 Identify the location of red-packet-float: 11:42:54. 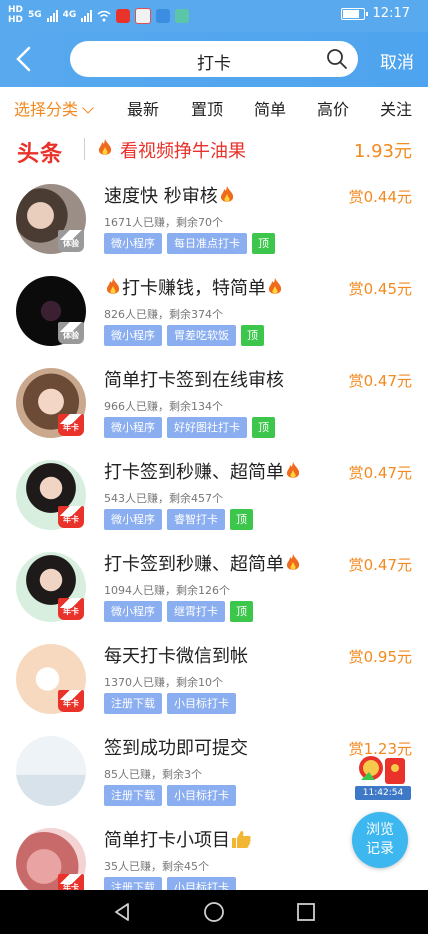
(383, 776).